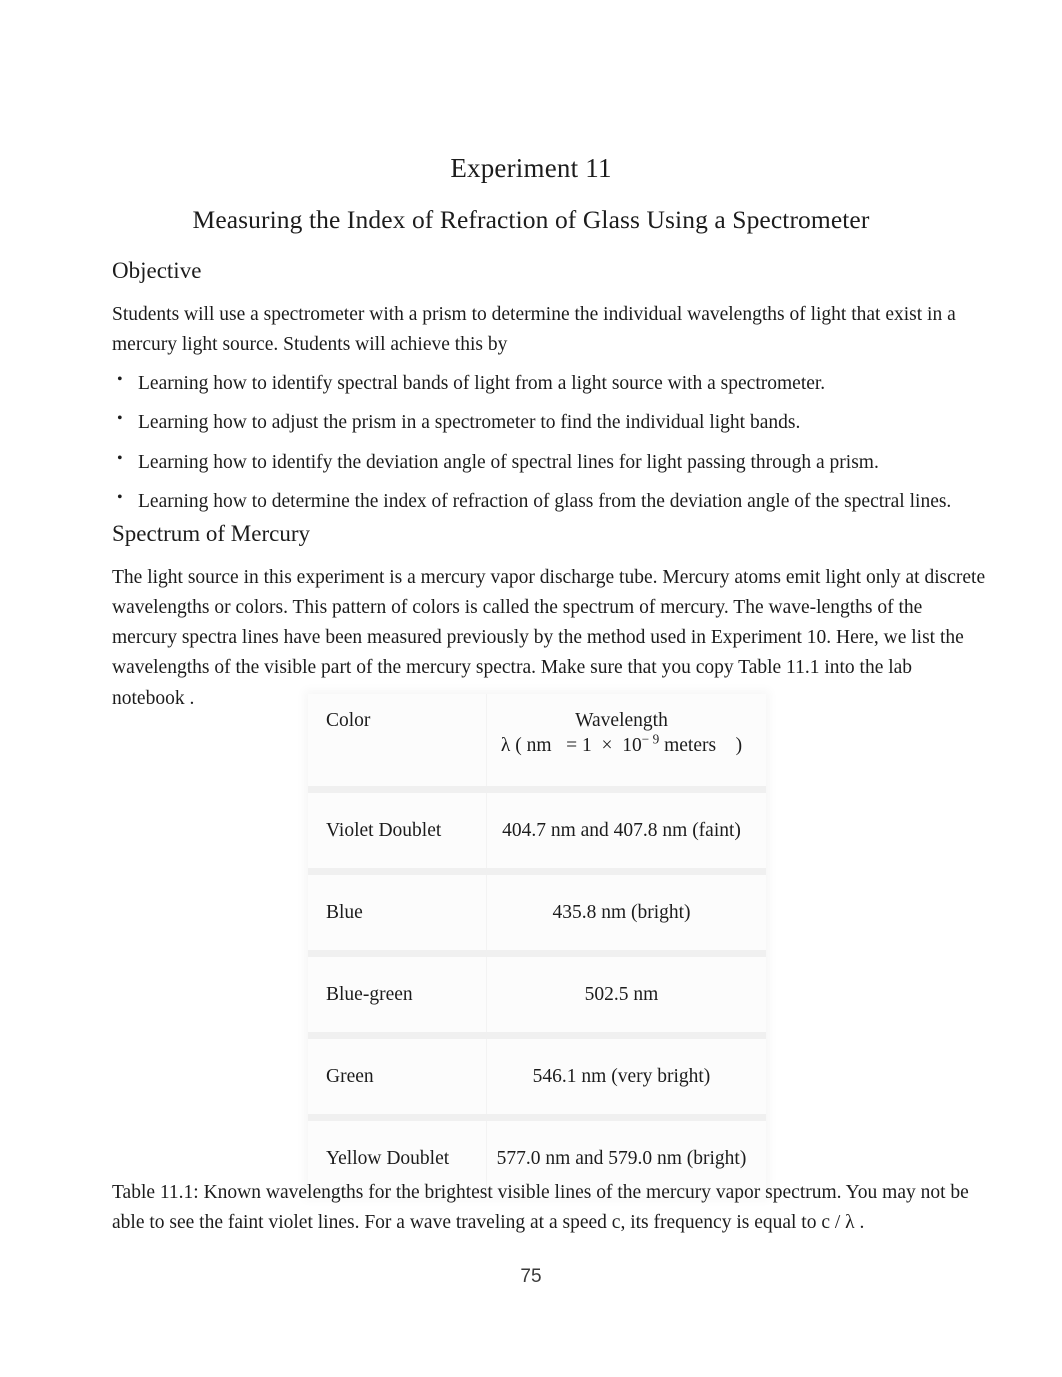 The height and width of the screenshot is (1377, 1062). Describe the element at coordinates (621, 720) in the screenshot. I see `table-header-wavelength-label: Wavelength` at that location.